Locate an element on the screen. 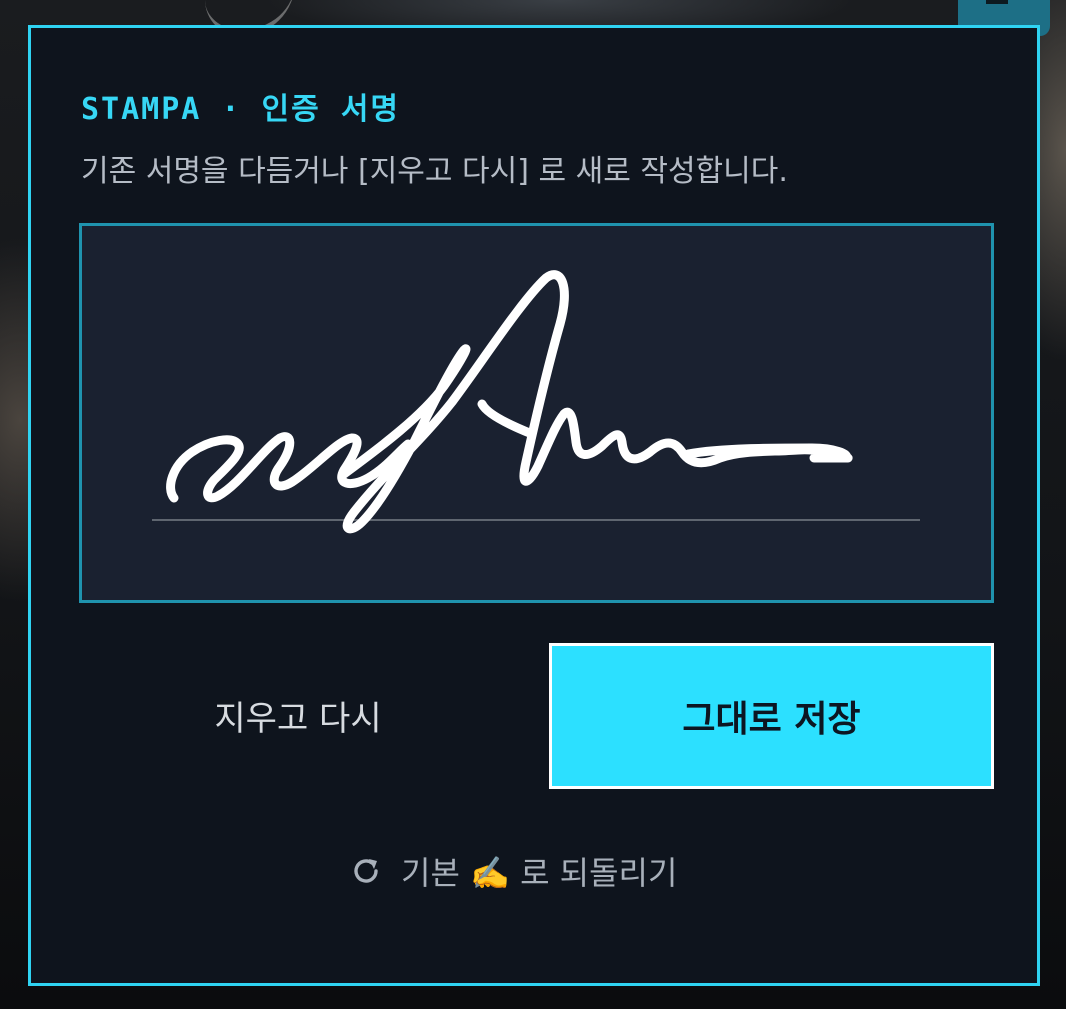  save-as-is-button: 그대로 저장 is located at coordinates (771, 716).